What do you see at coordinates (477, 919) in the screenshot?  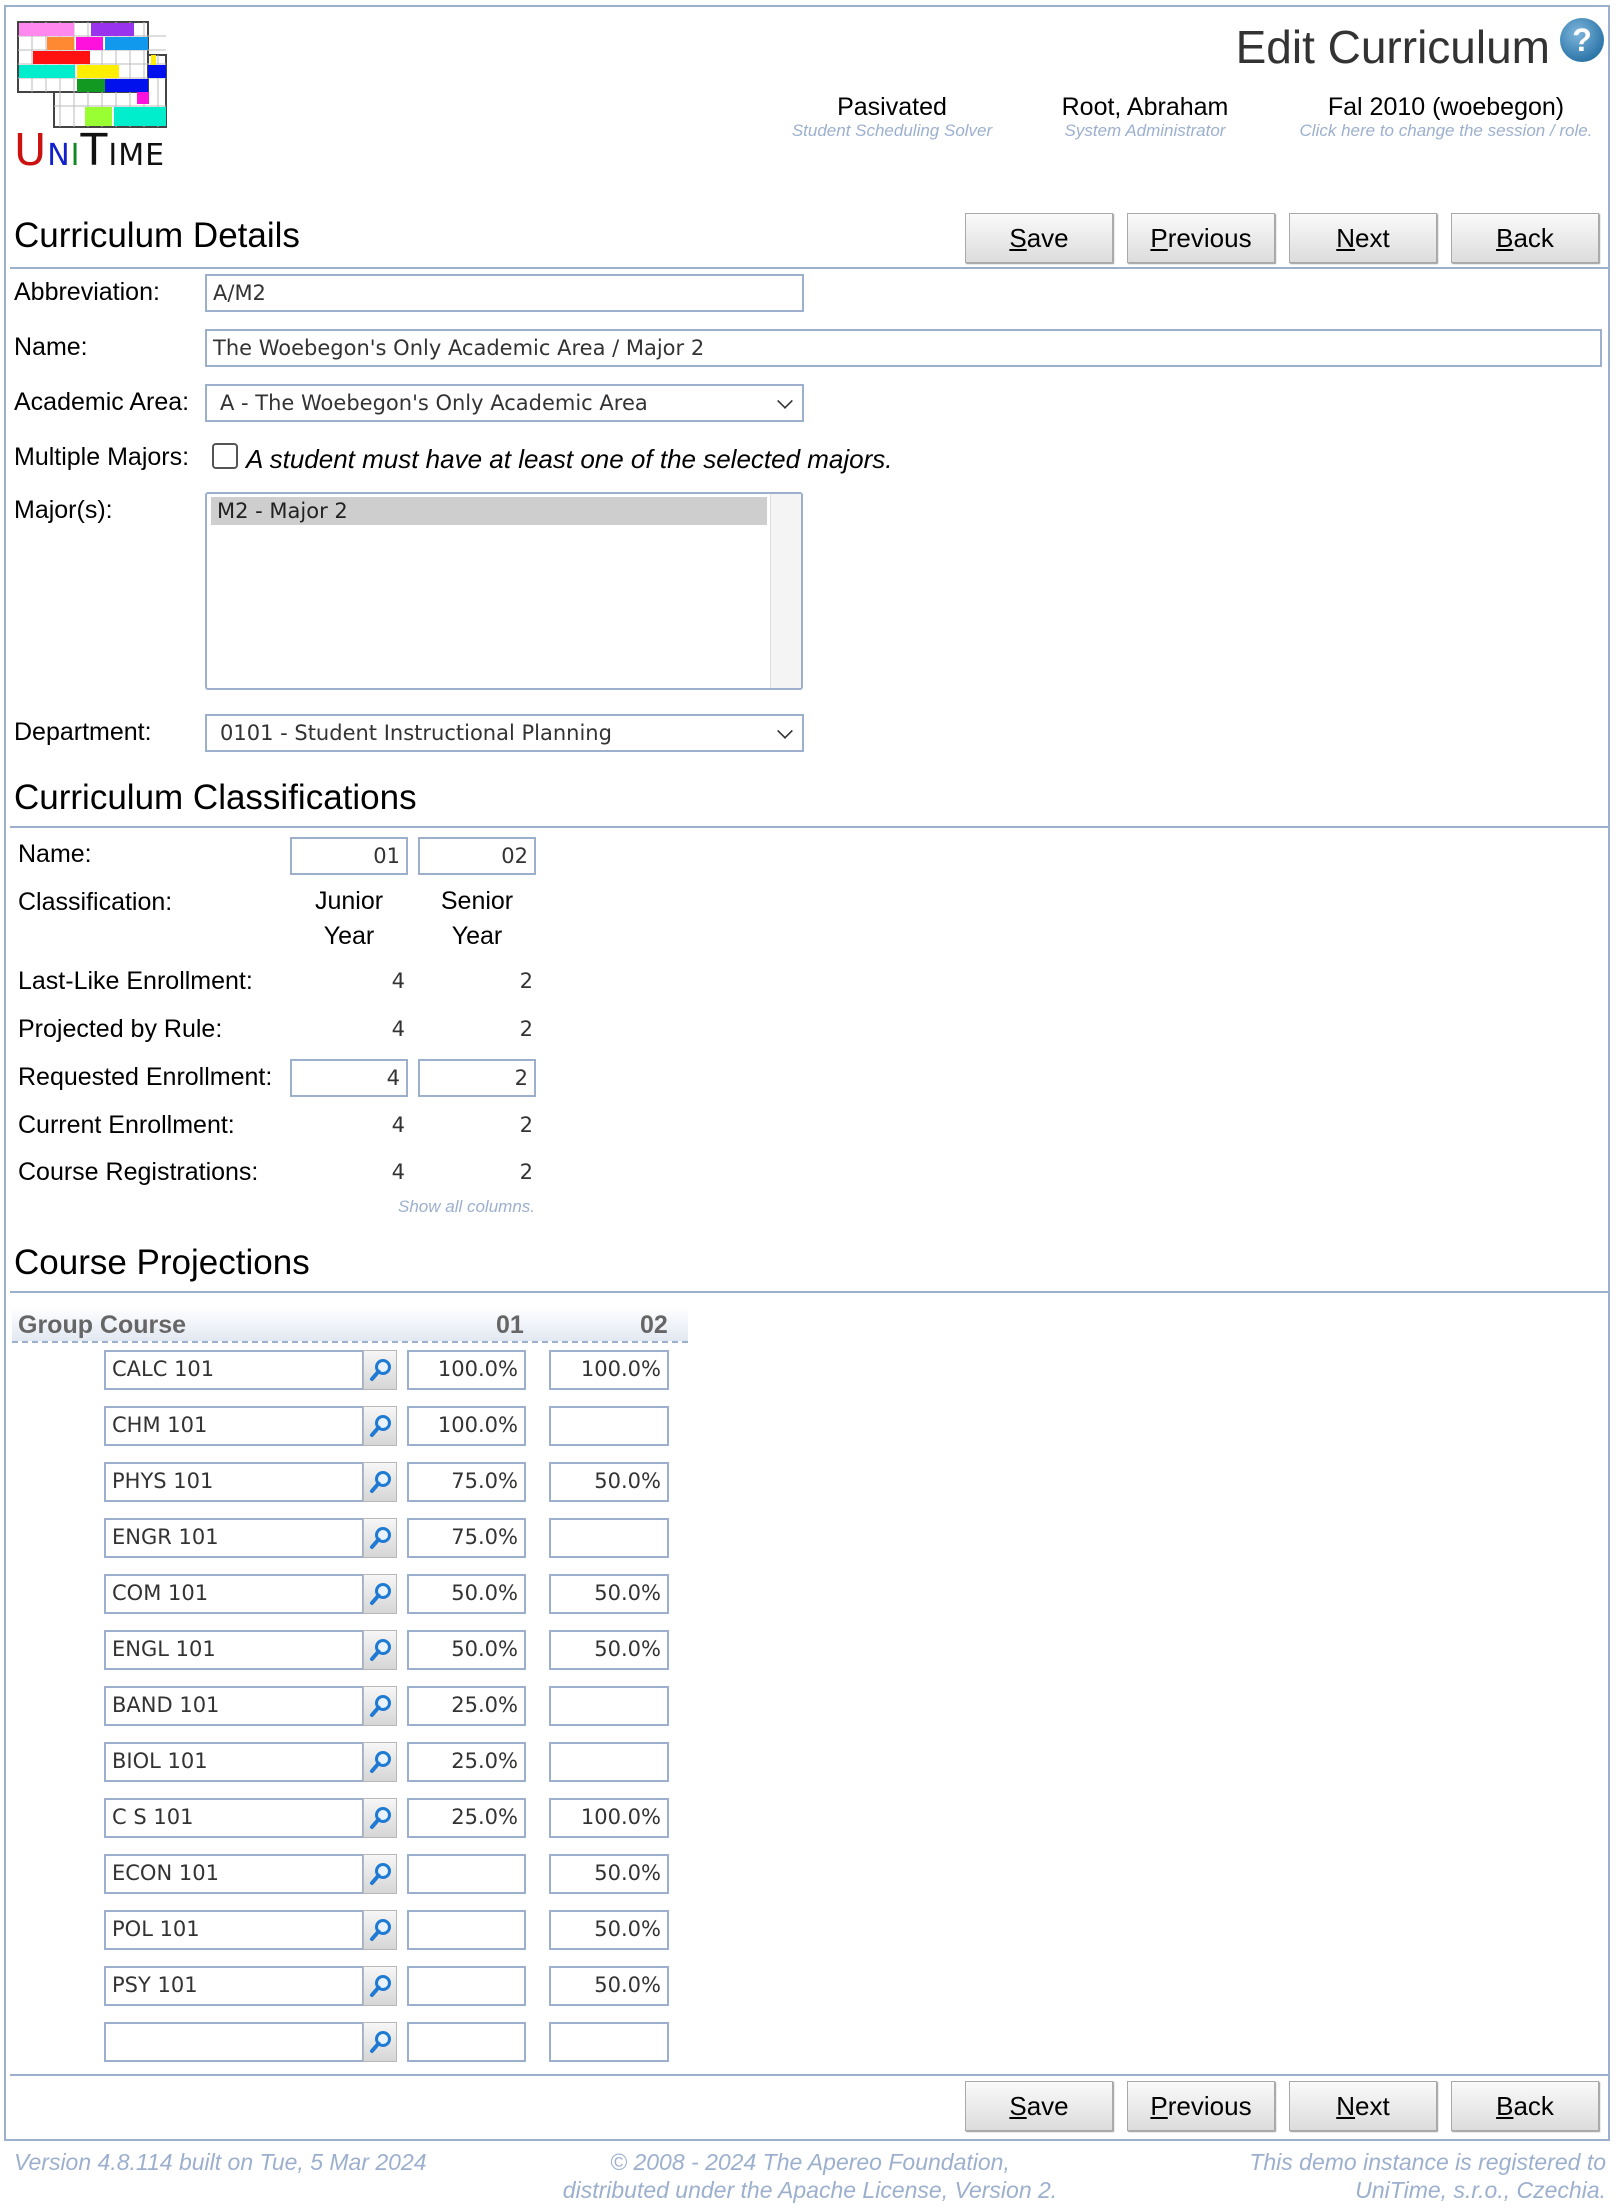 I see `classification-02: Senior Year` at bounding box center [477, 919].